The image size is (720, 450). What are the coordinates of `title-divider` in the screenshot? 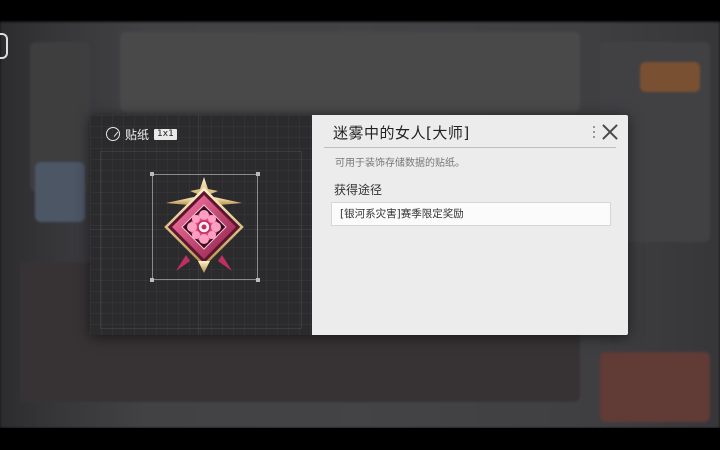 It's located at (470, 147).